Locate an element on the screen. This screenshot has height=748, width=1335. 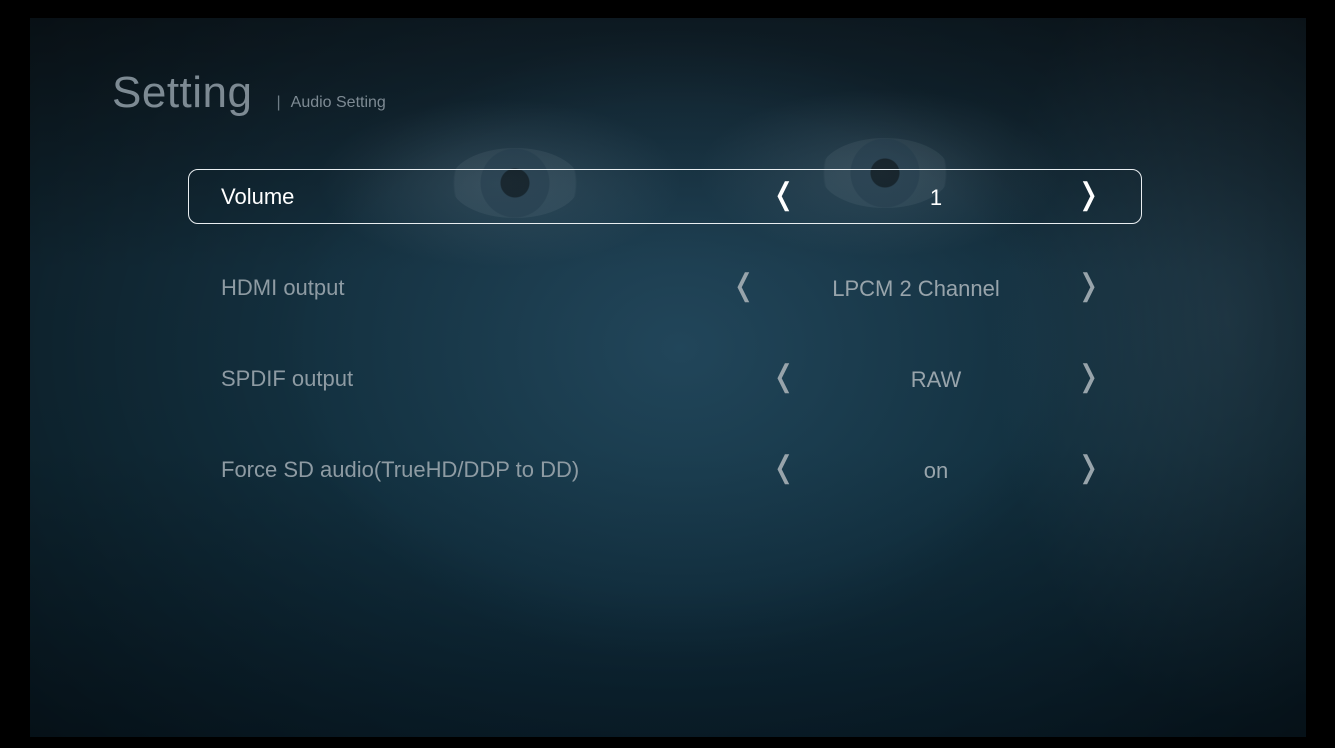
setting-value: on is located at coordinates (936, 470).